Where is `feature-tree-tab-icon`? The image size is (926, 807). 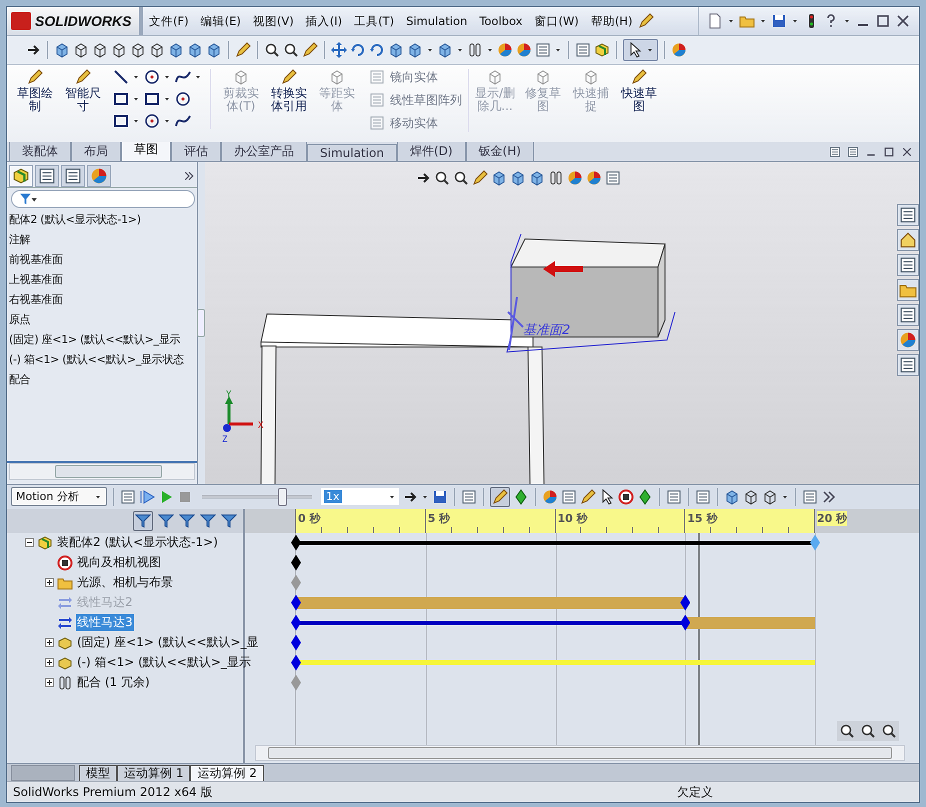 feature-tree-tab-icon is located at coordinates (21, 176).